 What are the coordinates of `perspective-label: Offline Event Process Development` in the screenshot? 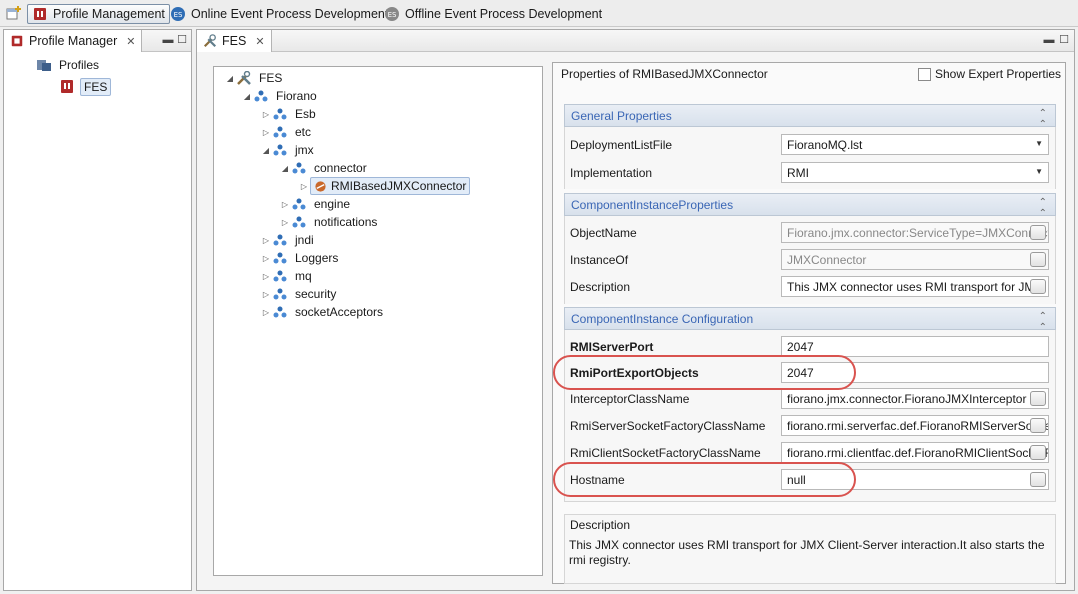 It's located at (504, 14).